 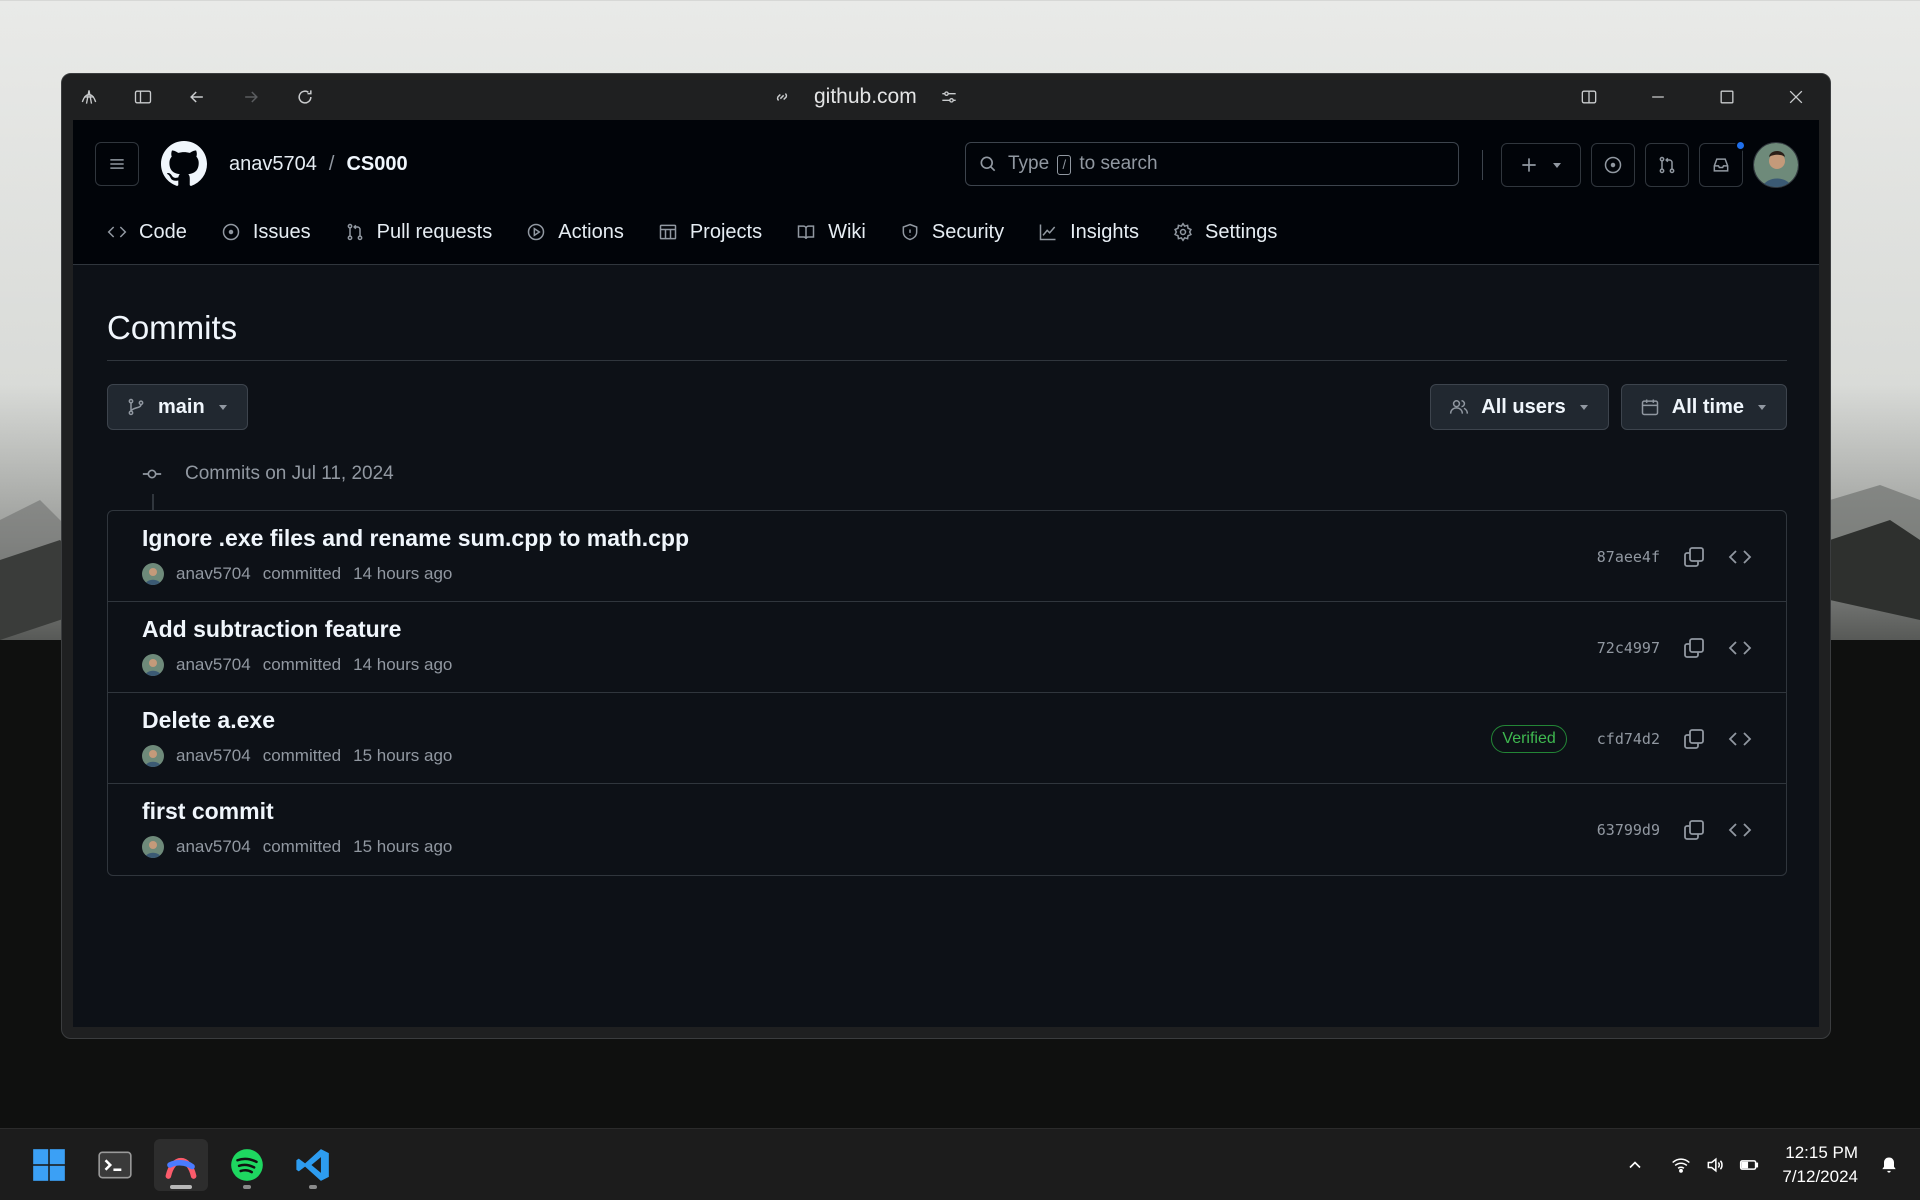 I want to click on commit-time: 15 hours ago, so click(x=403, y=755).